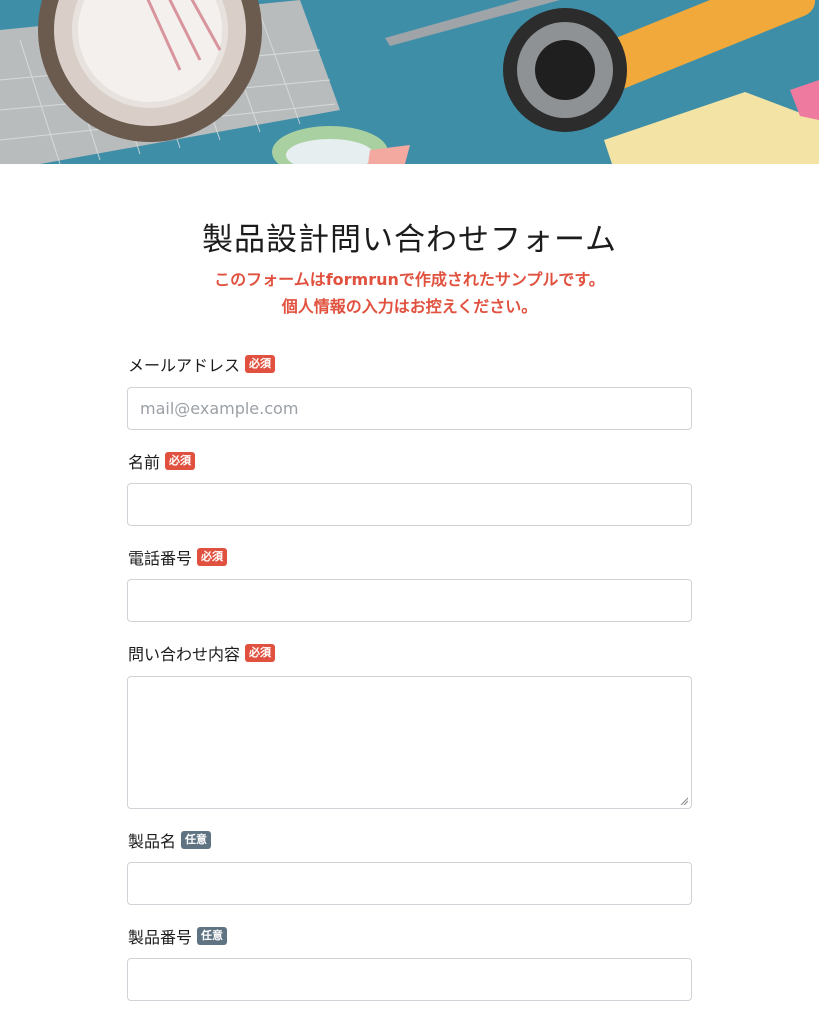  I want to click on sample-notice-line2: 個人情報の入力はお控えください。, so click(409, 306).